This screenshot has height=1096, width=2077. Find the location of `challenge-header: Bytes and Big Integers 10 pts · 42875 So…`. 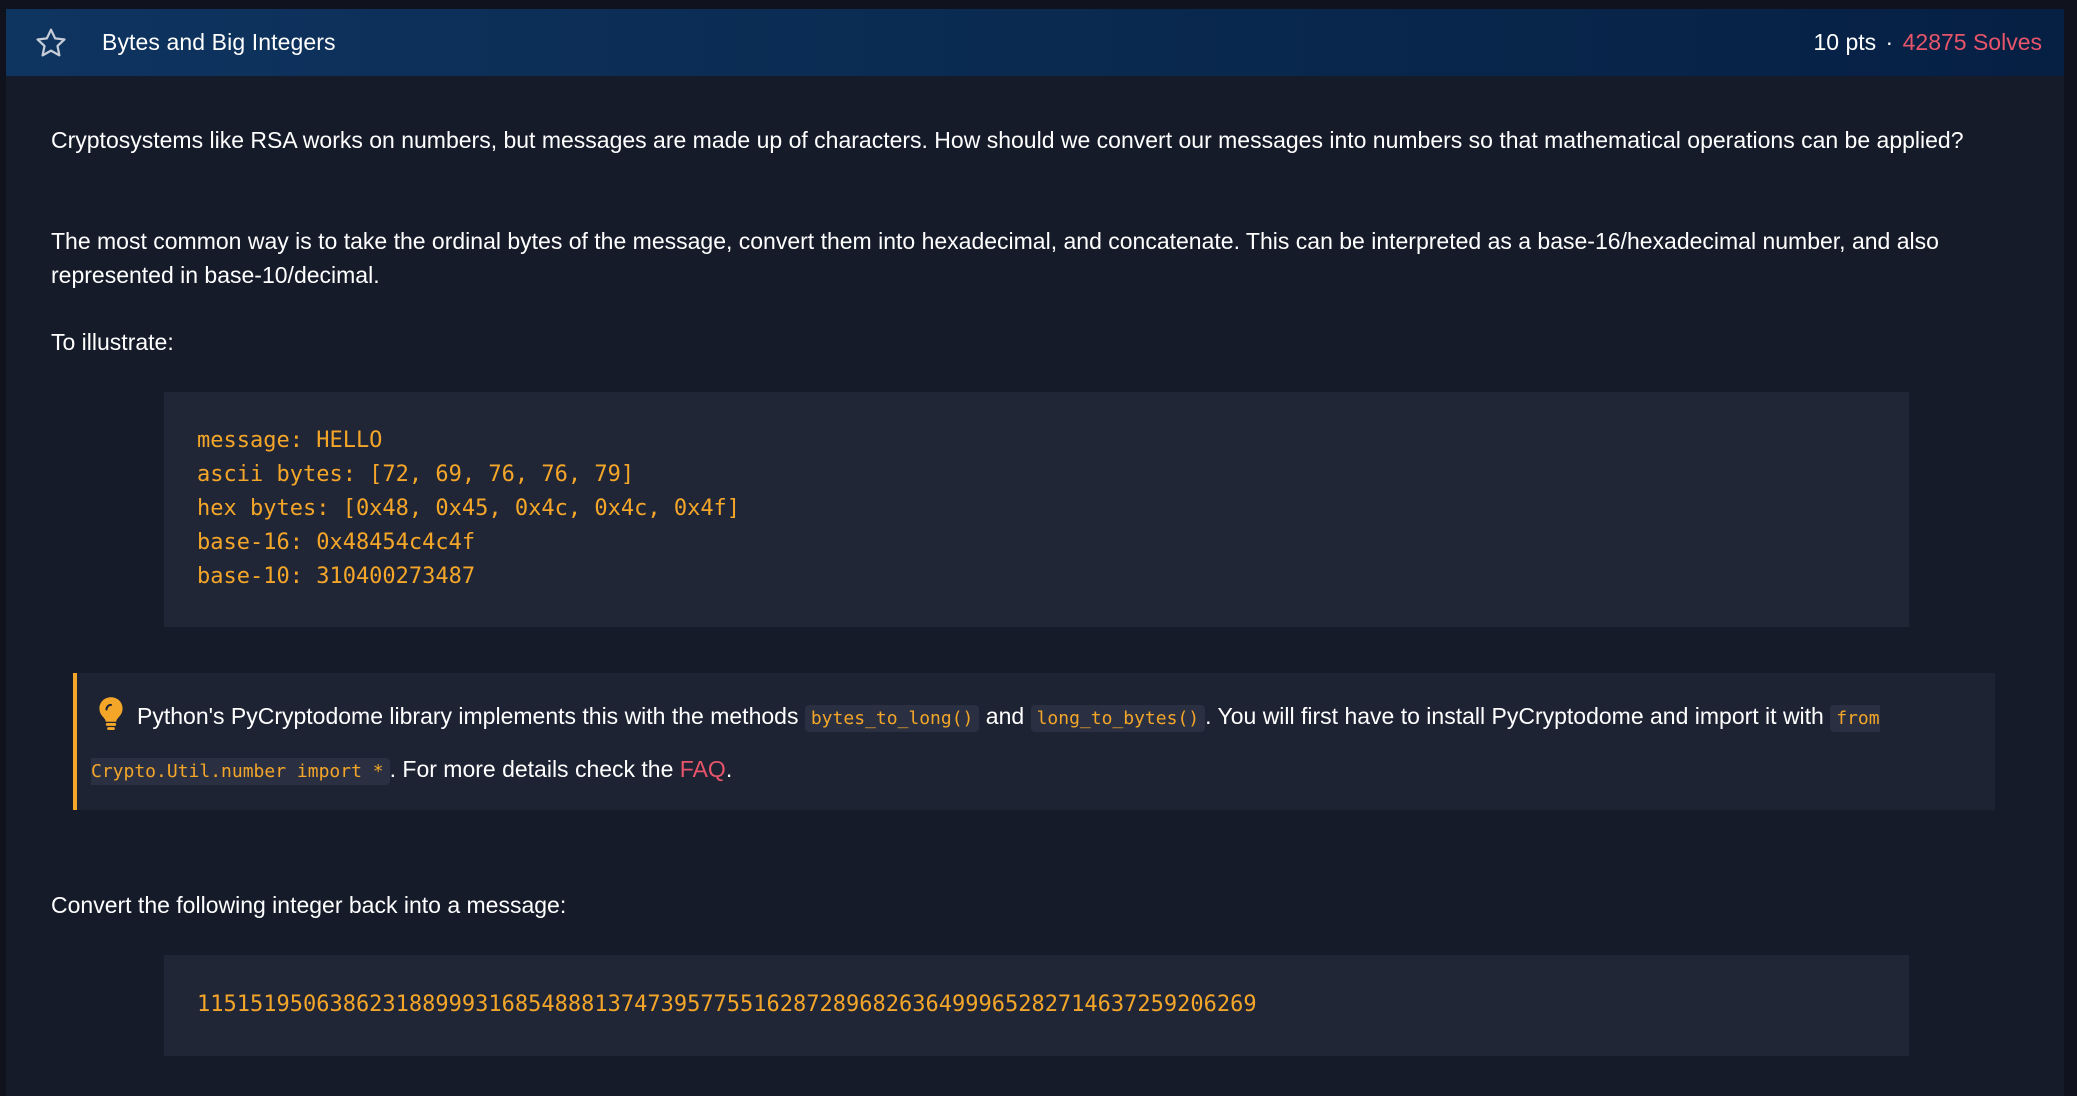

challenge-header: Bytes and Big Integers 10 pts · 42875 So… is located at coordinates (1035, 42).